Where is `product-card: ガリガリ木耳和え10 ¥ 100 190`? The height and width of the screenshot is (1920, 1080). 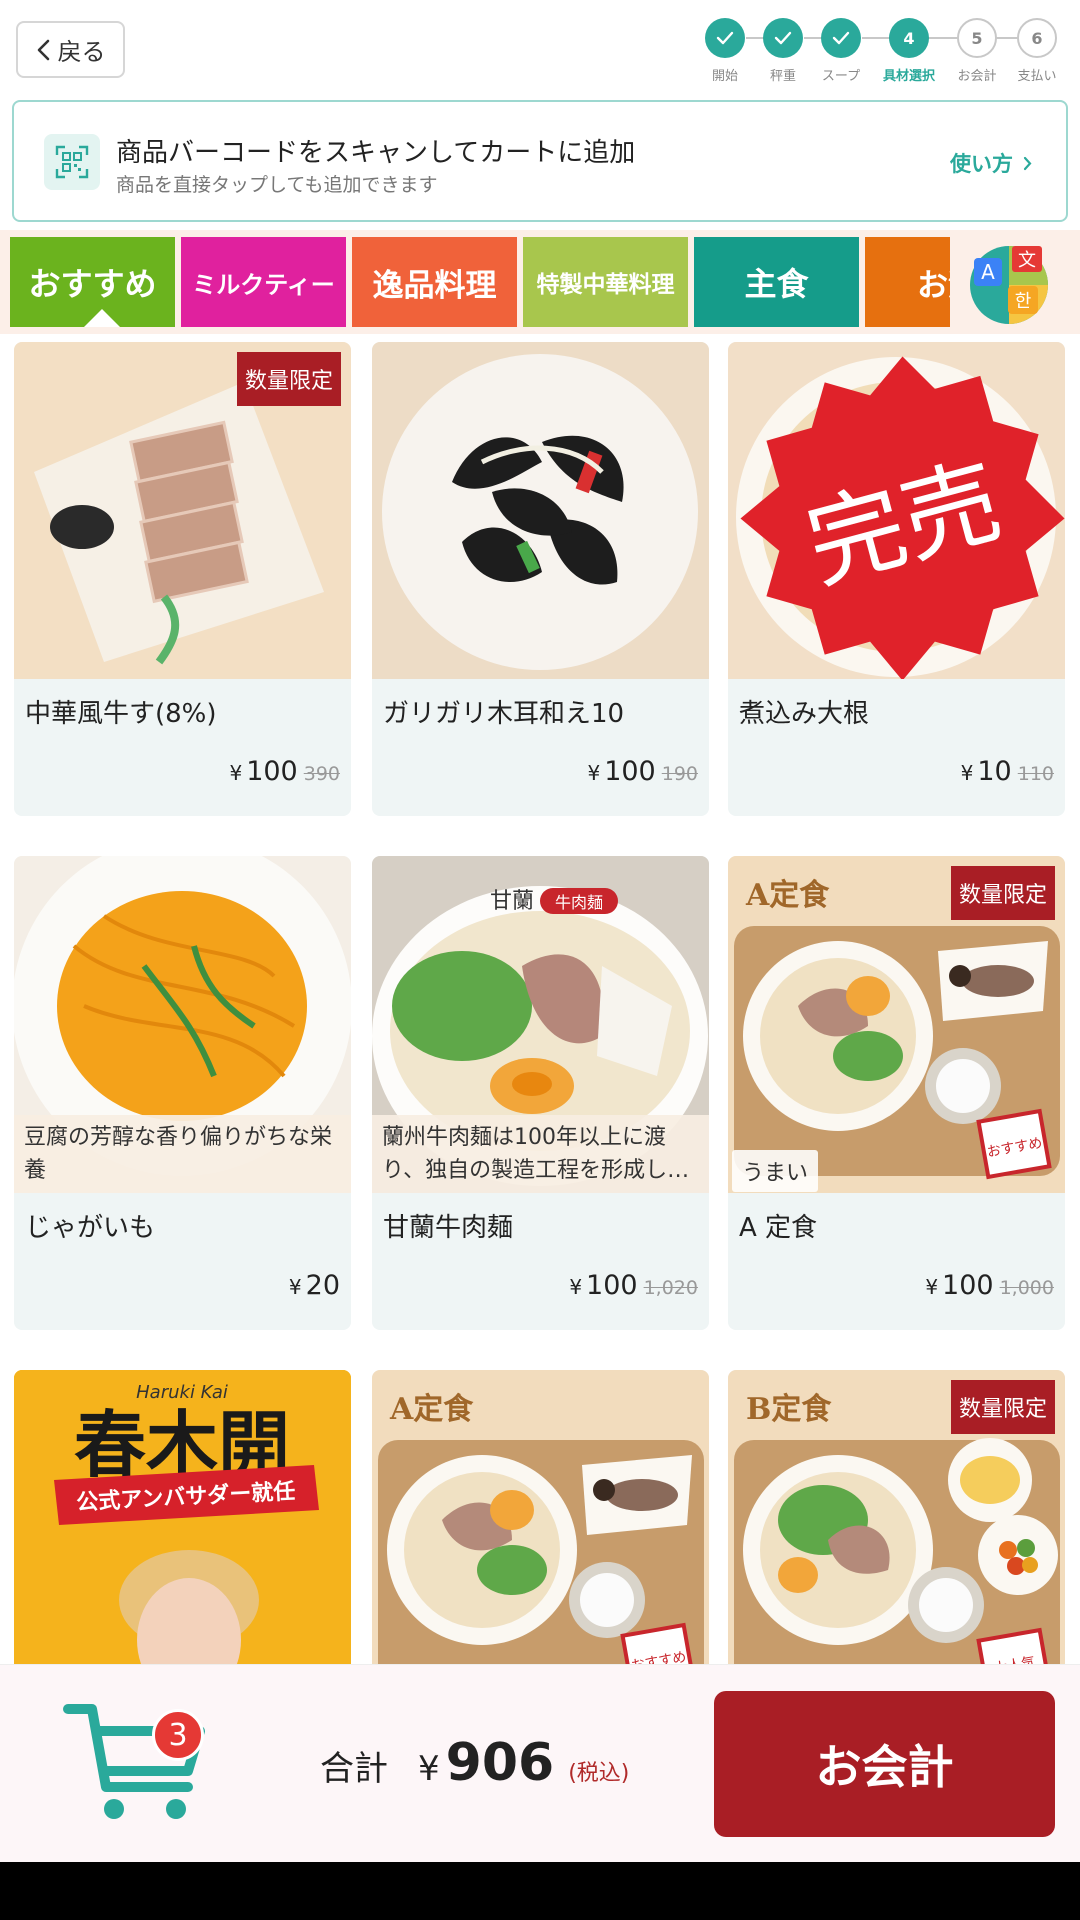 product-card: ガリガリ木耳和え10 ¥ 100 190 is located at coordinates (540, 579).